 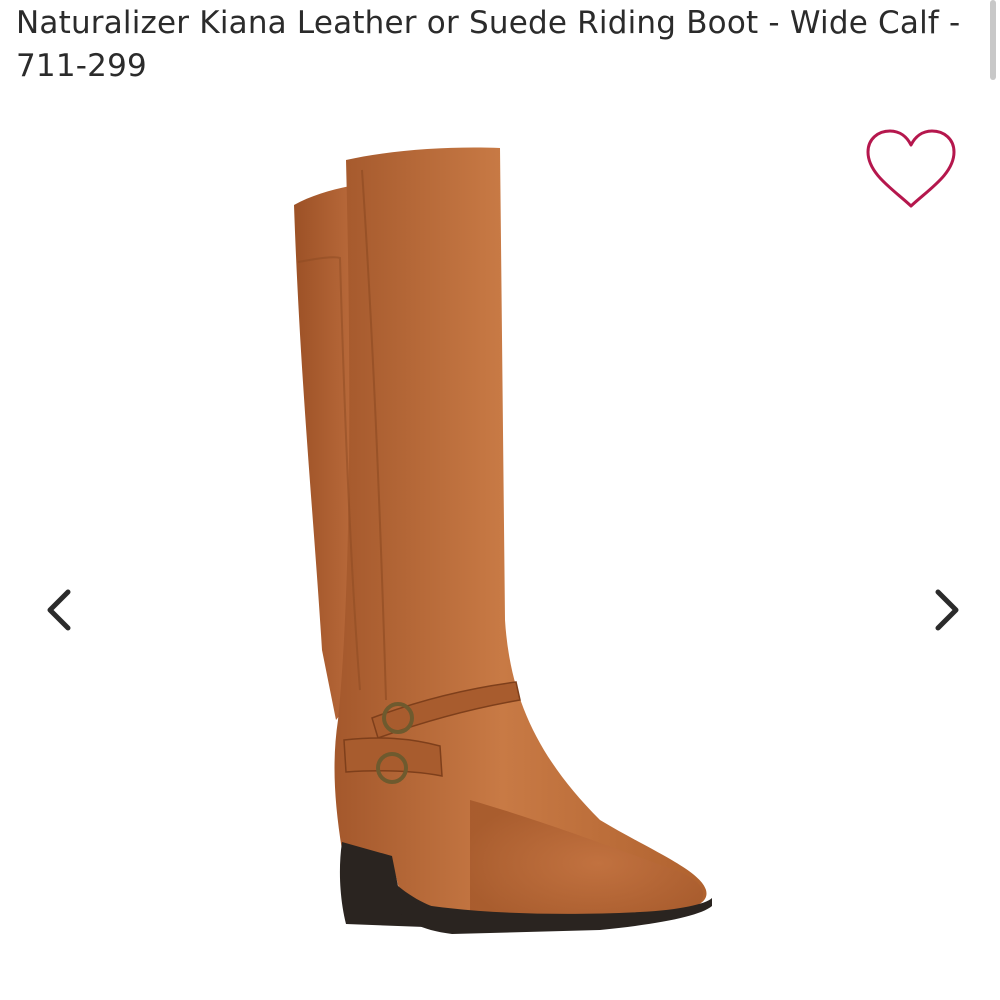 I want to click on previous-image-button, so click(x=60, y=610).